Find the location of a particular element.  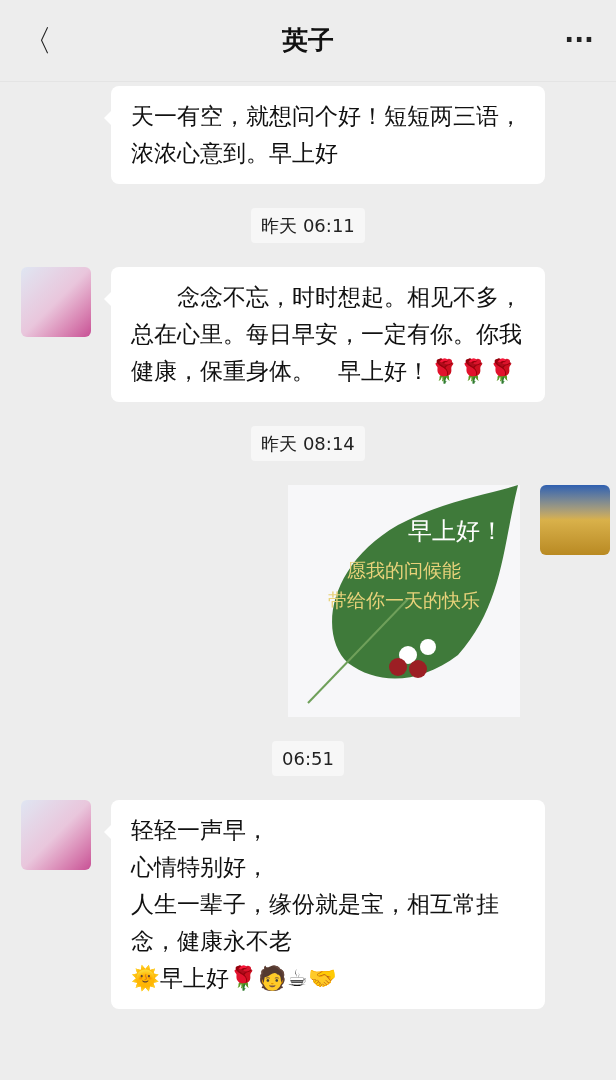

message-bubble: 天一有空，就想问个好！短短两三语，浓浓心意到。早上好 is located at coordinates (328, 135).